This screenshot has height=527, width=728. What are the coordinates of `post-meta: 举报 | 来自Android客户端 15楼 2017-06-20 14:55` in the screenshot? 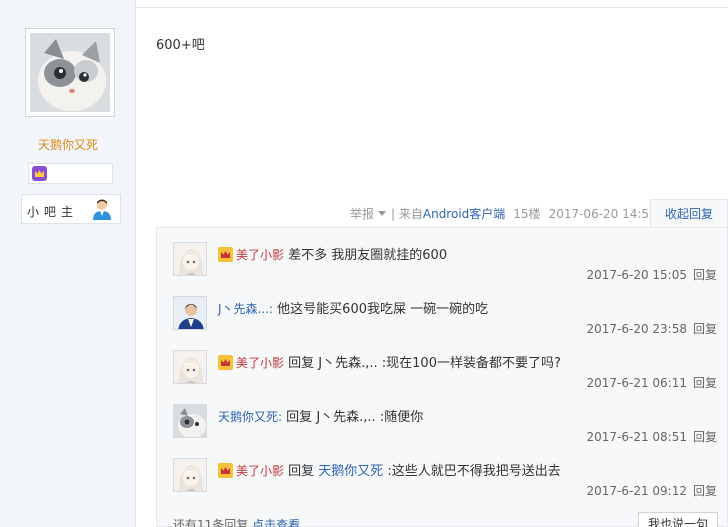 It's located at (503, 214).